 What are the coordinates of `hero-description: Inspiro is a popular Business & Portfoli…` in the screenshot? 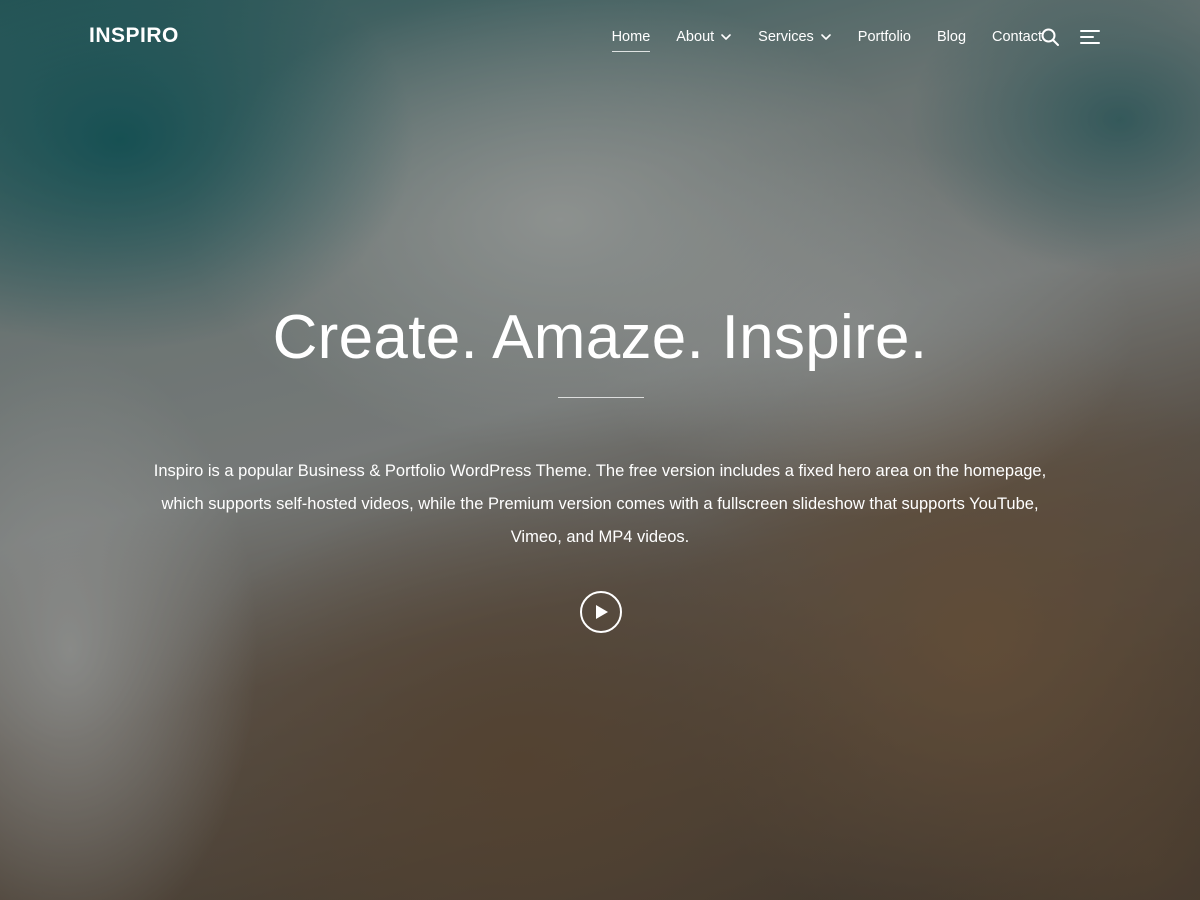 It's located at (600, 504).